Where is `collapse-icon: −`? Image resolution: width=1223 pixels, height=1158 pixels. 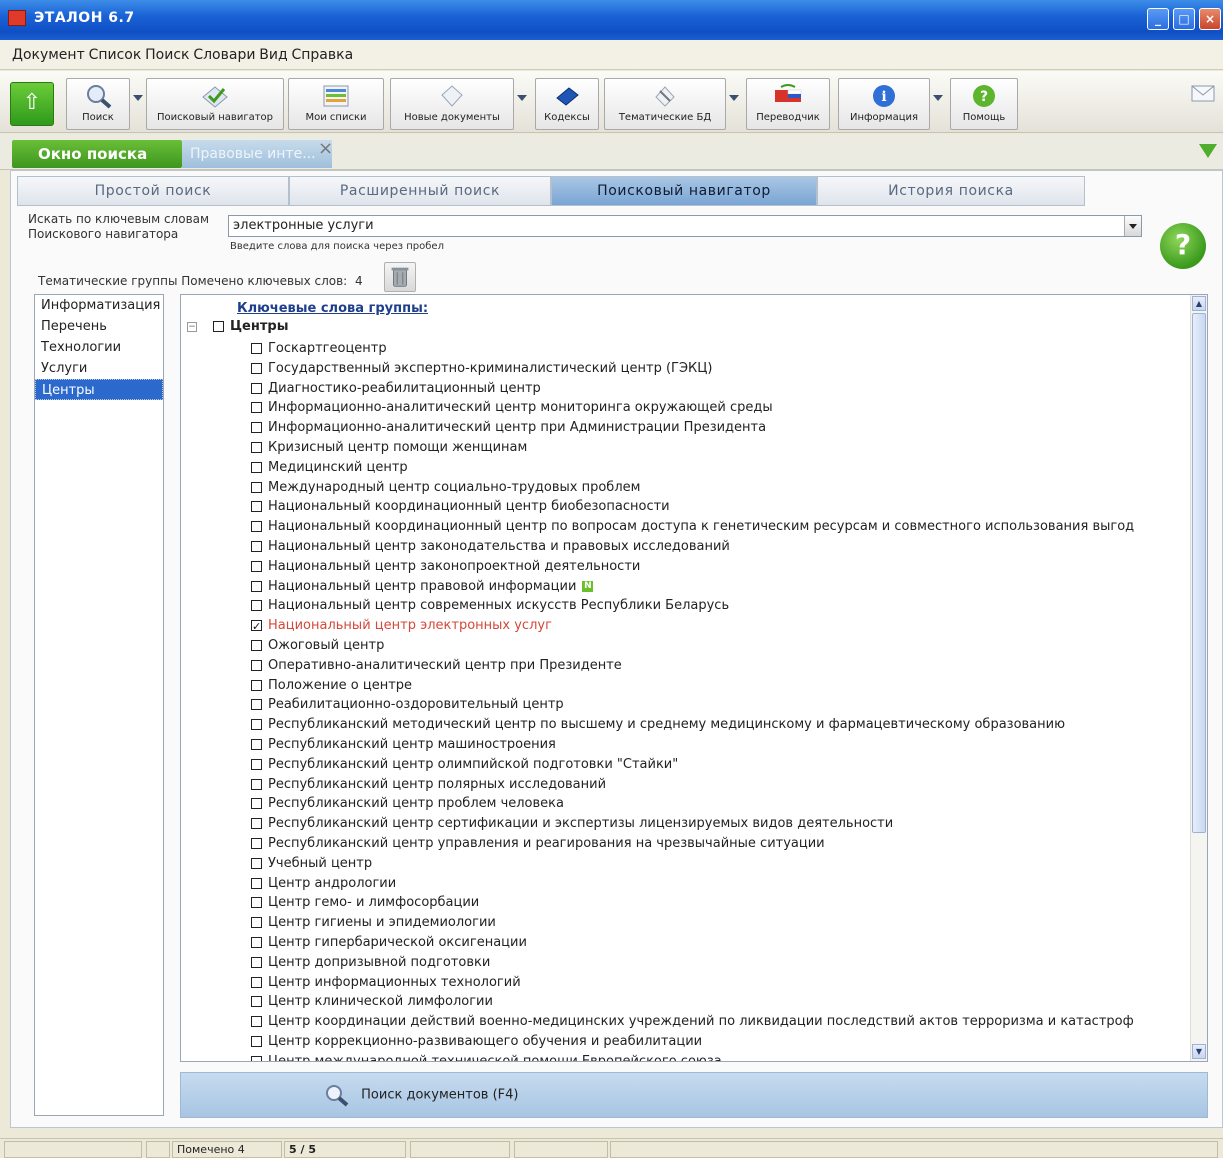
collapse-icon: − is located at coordinates (192, 326).